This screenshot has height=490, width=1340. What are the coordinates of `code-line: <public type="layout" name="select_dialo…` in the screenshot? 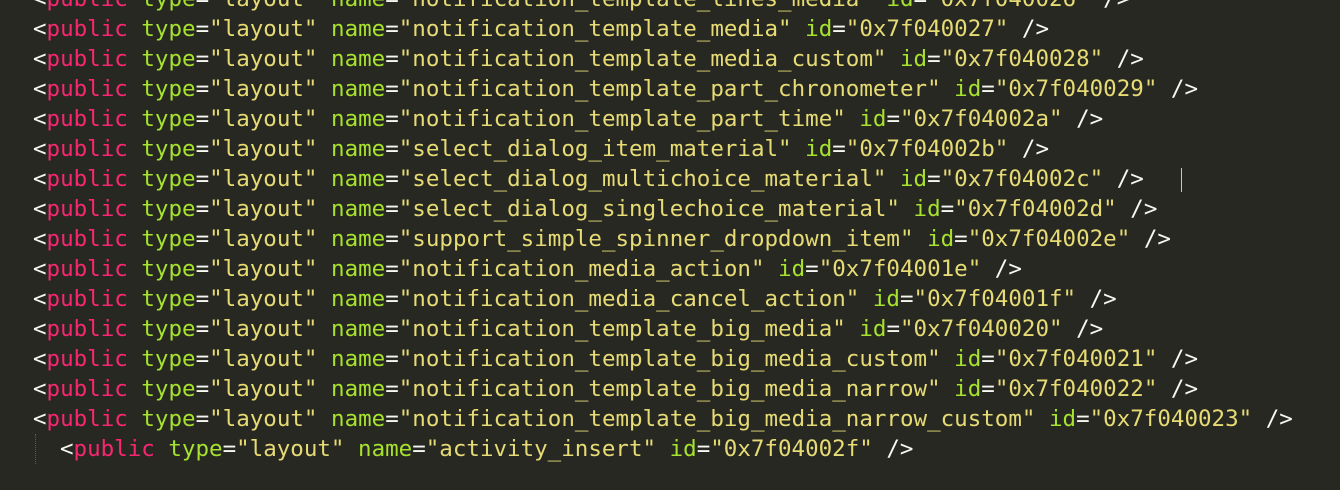 It's located at (663, 179).